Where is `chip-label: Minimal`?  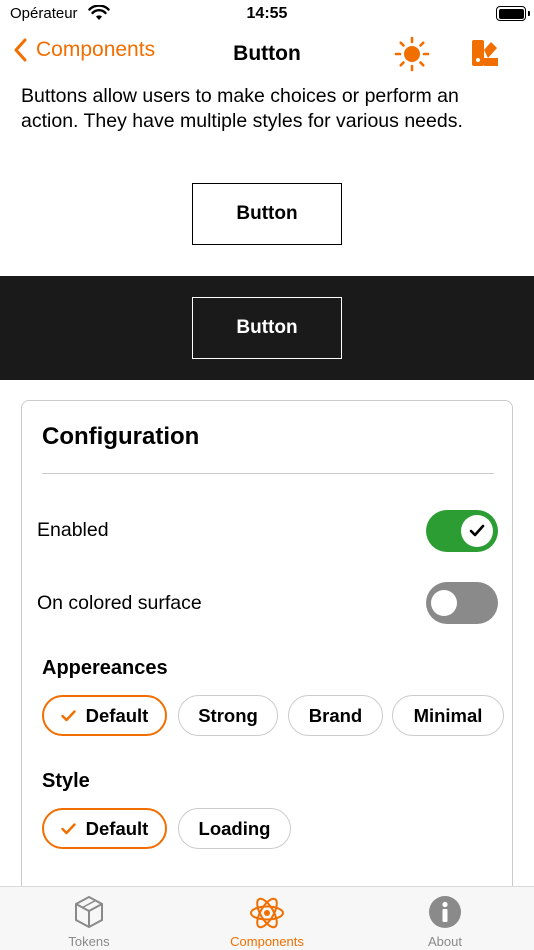 chip-label: Minimal is located at coordinates (448, 715).